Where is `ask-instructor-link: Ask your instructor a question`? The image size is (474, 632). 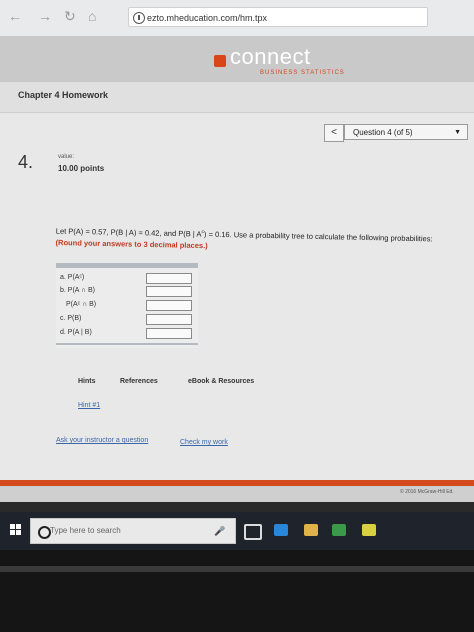
ask-instructor-link: Ask your instructor a question is located at coordinates (102, 440).